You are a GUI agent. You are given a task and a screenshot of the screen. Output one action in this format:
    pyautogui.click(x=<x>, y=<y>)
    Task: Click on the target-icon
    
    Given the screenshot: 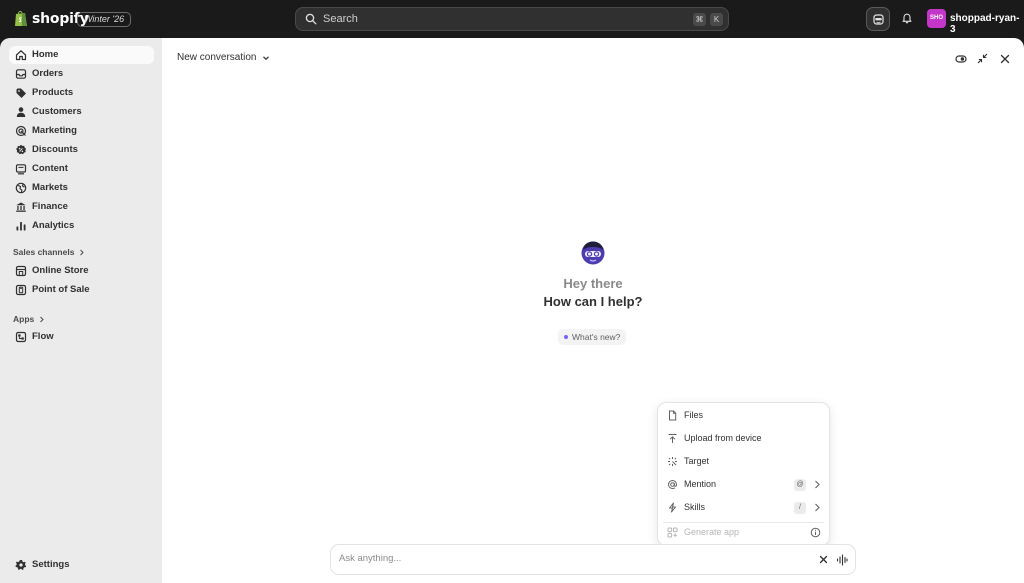 What is the action you would take?
    pyautogui.click(x=21, y=131)
    